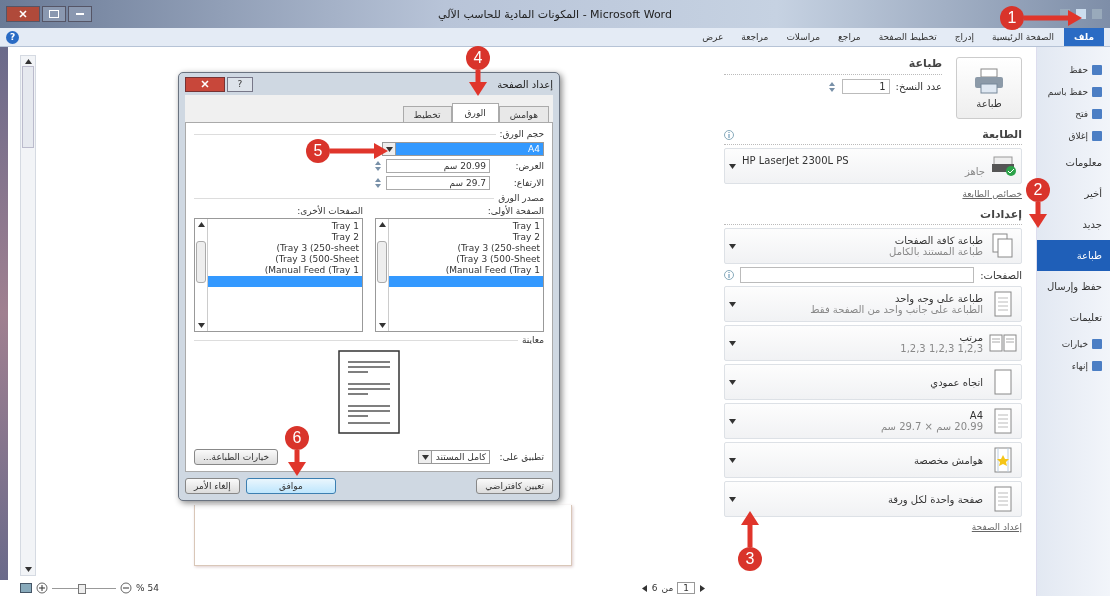  What do you see at coordinates (865, 86) in the screenshot?
I see `copies-field: 1` at bounding box center [865, 86].